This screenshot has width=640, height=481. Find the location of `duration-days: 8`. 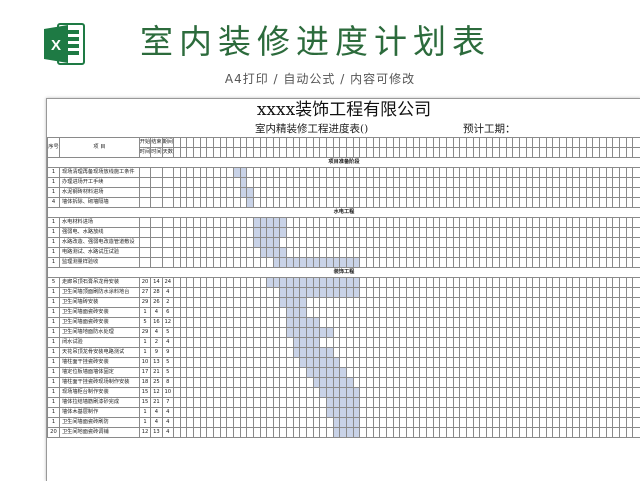

duration-days: 8 is located at coordinates (167, 383).